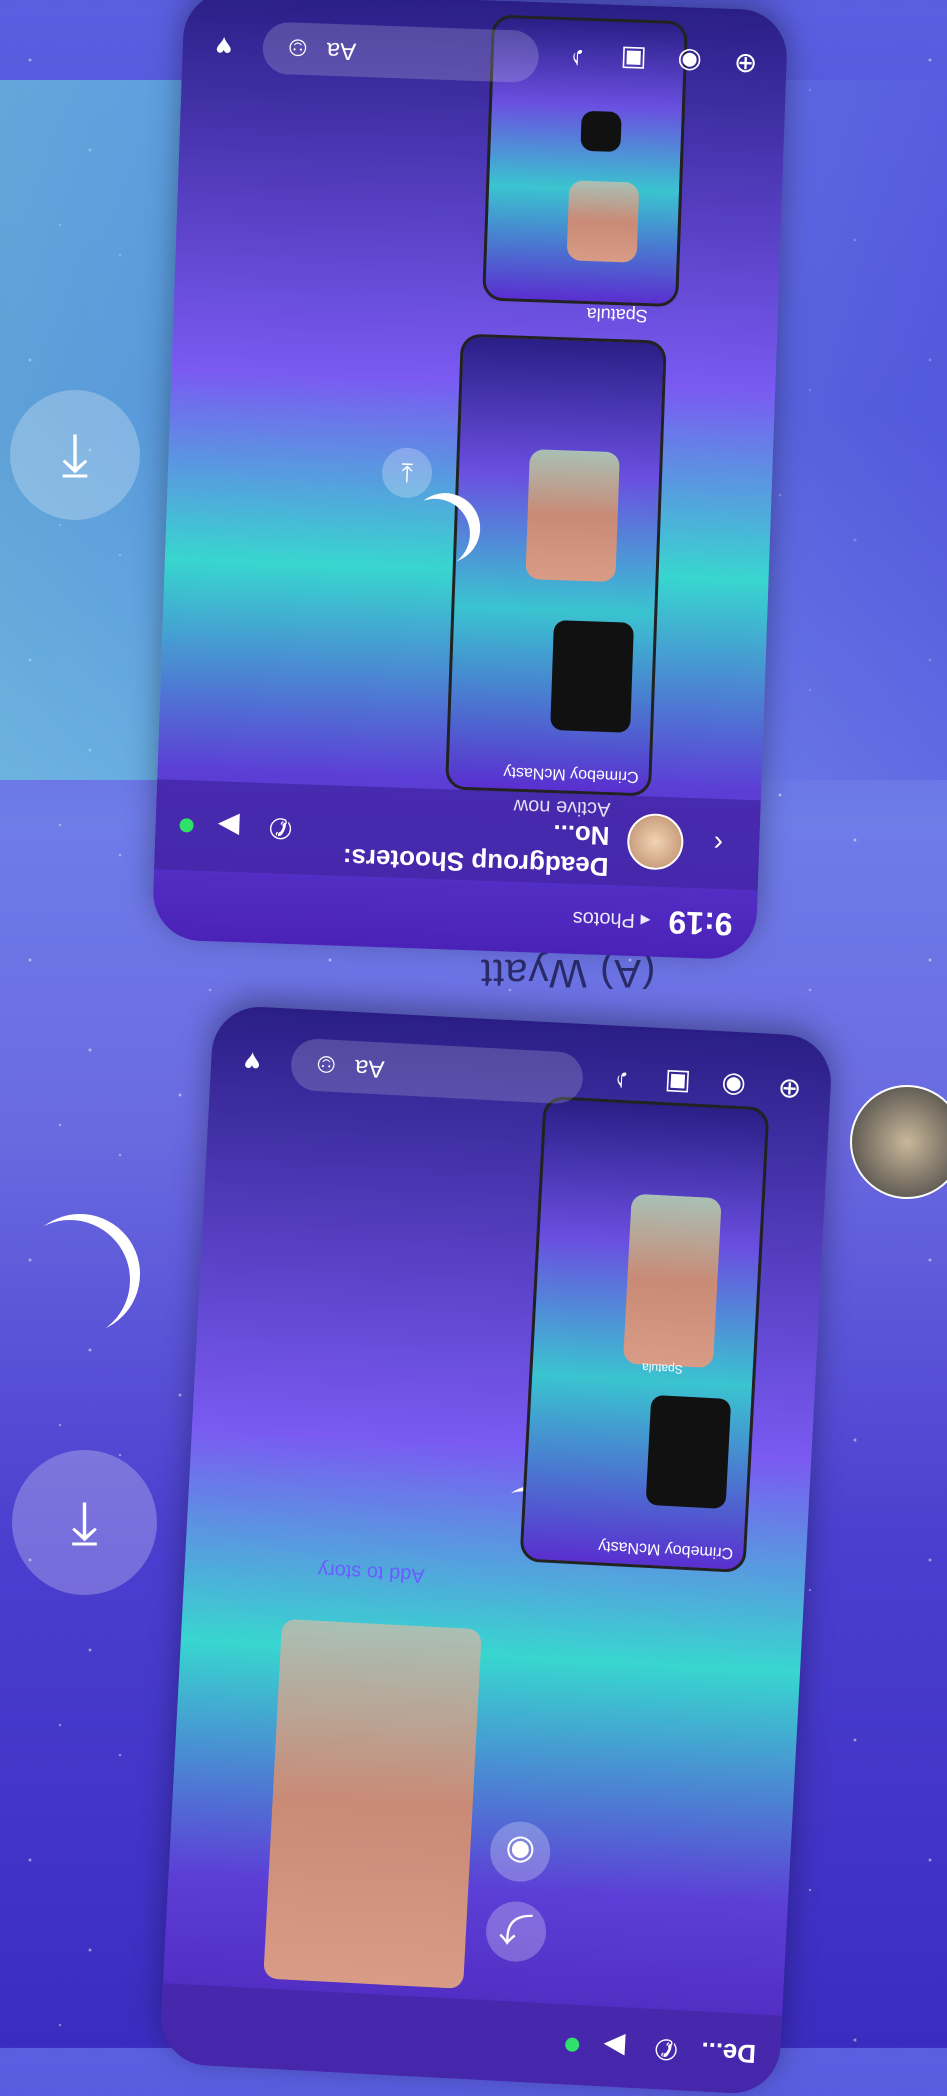 The height and width of the screenshot is (2096, 947). I want to click on shared-screenshot-c: Crimeboy McNasty Spatula, so click(644, 1334).